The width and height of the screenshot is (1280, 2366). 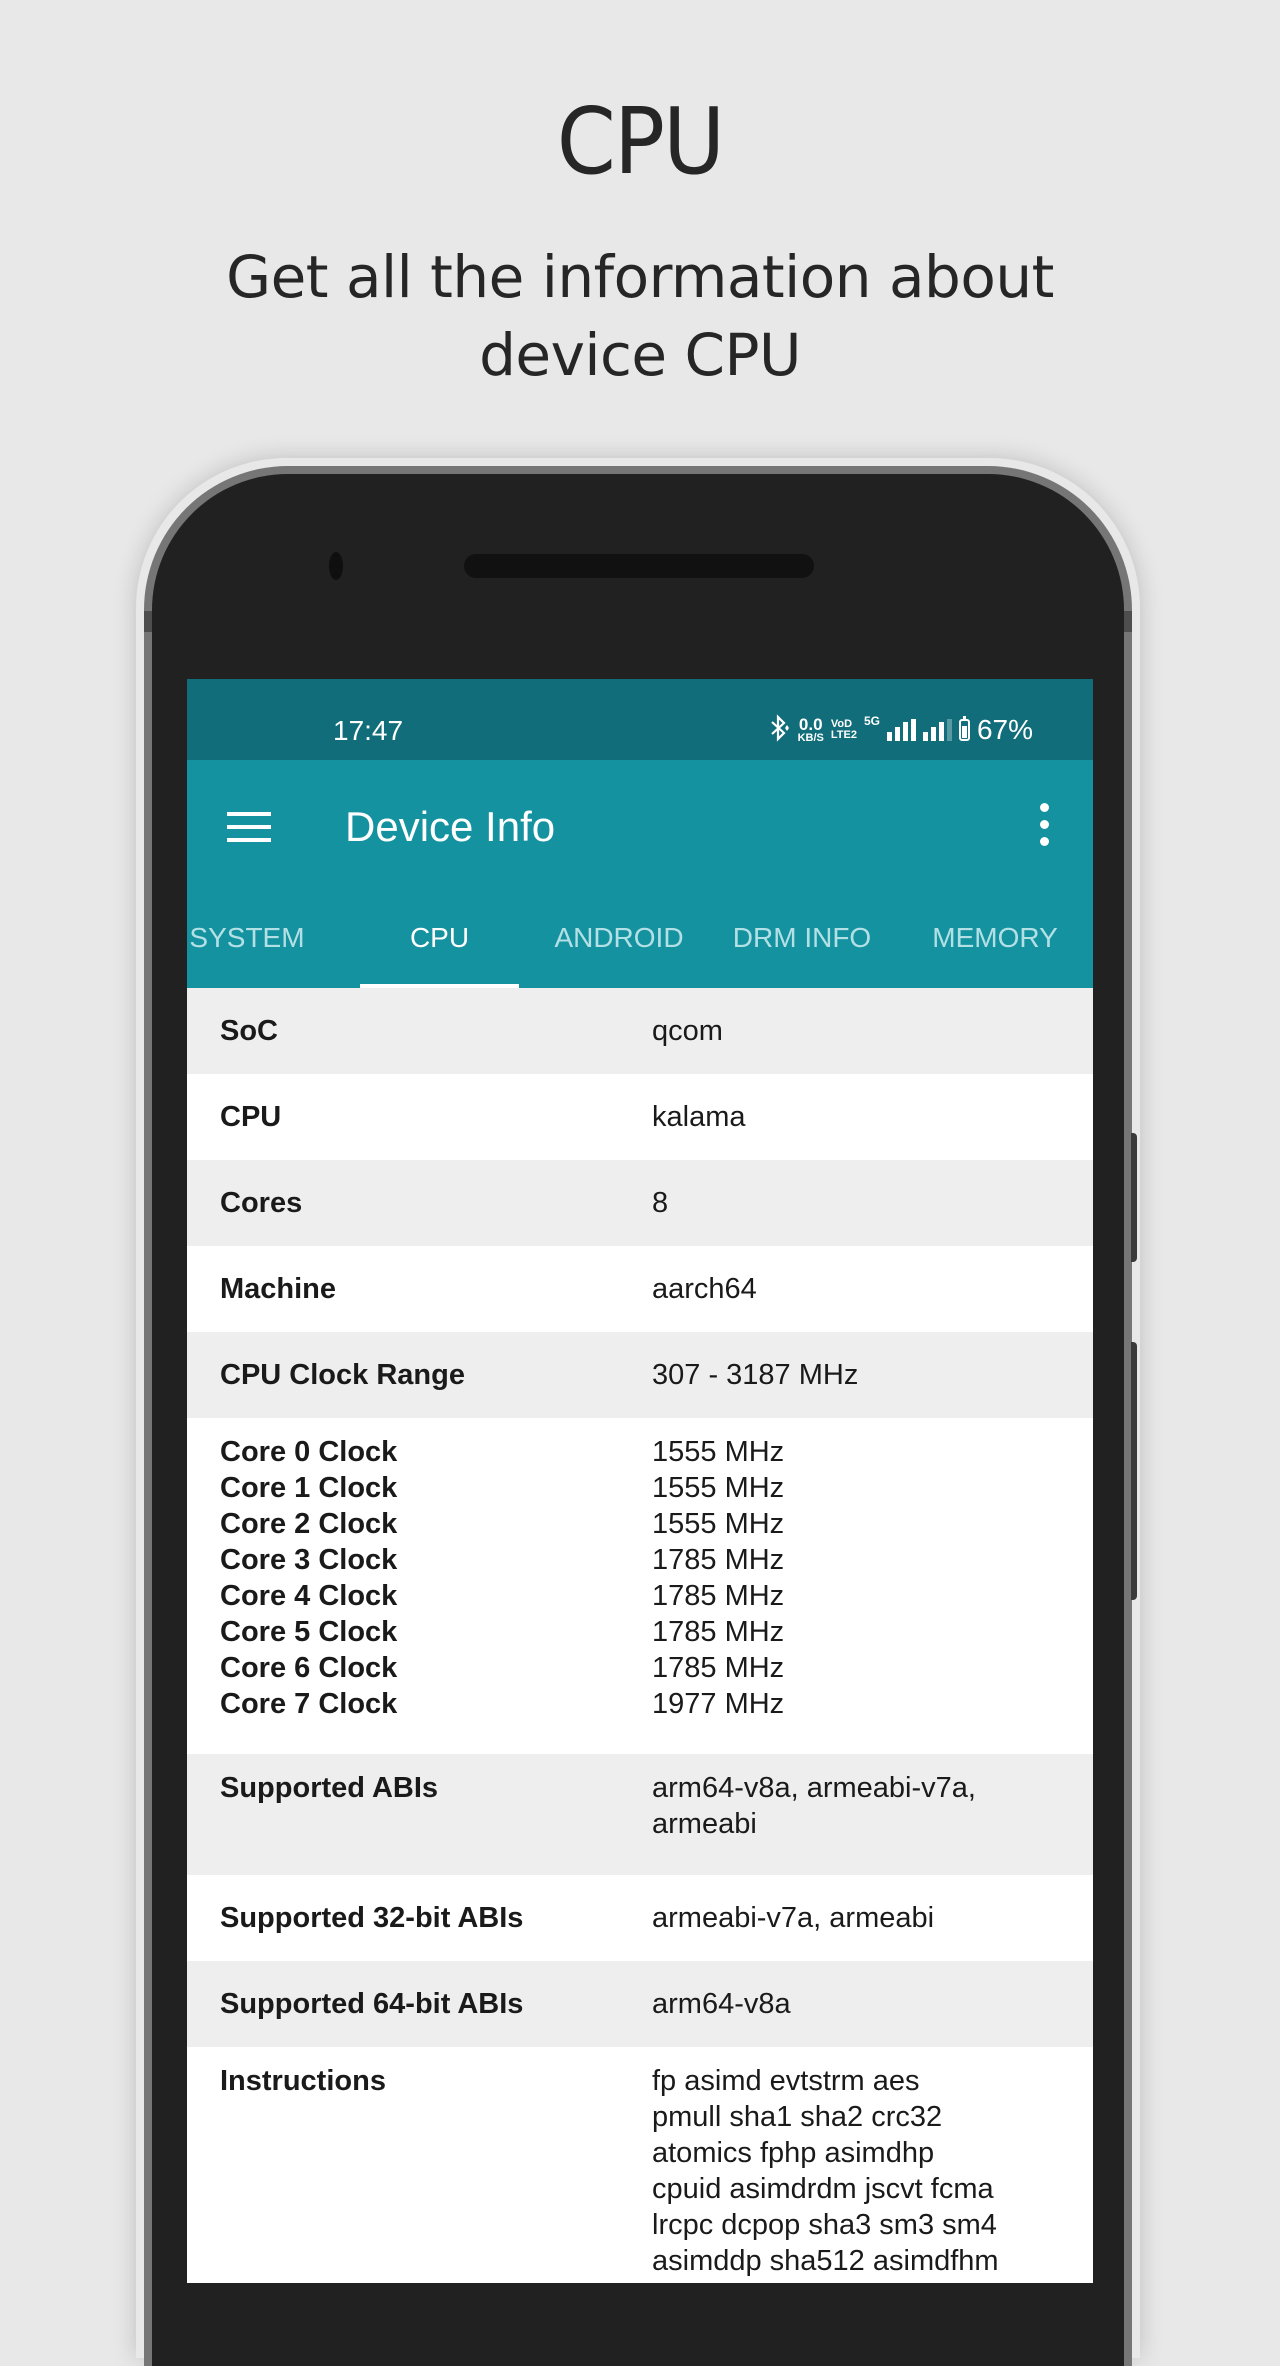 What do you see at coordinates (247, 938) in the screenshot?
I see `tab-system: SYSTEM` at bounding box center [247, 938].